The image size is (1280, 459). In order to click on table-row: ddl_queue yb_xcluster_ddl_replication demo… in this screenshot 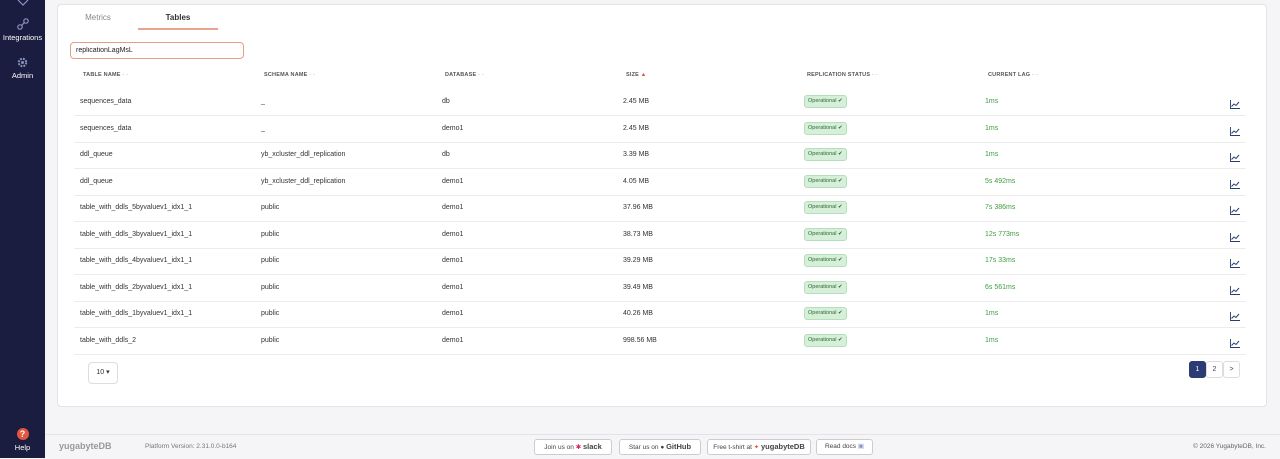, I will do `click(660, 182)`.